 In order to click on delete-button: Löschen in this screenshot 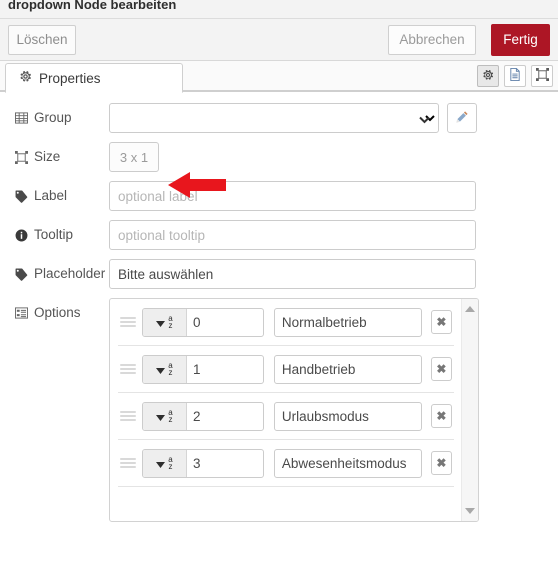, I will do `click(42, 40)`.